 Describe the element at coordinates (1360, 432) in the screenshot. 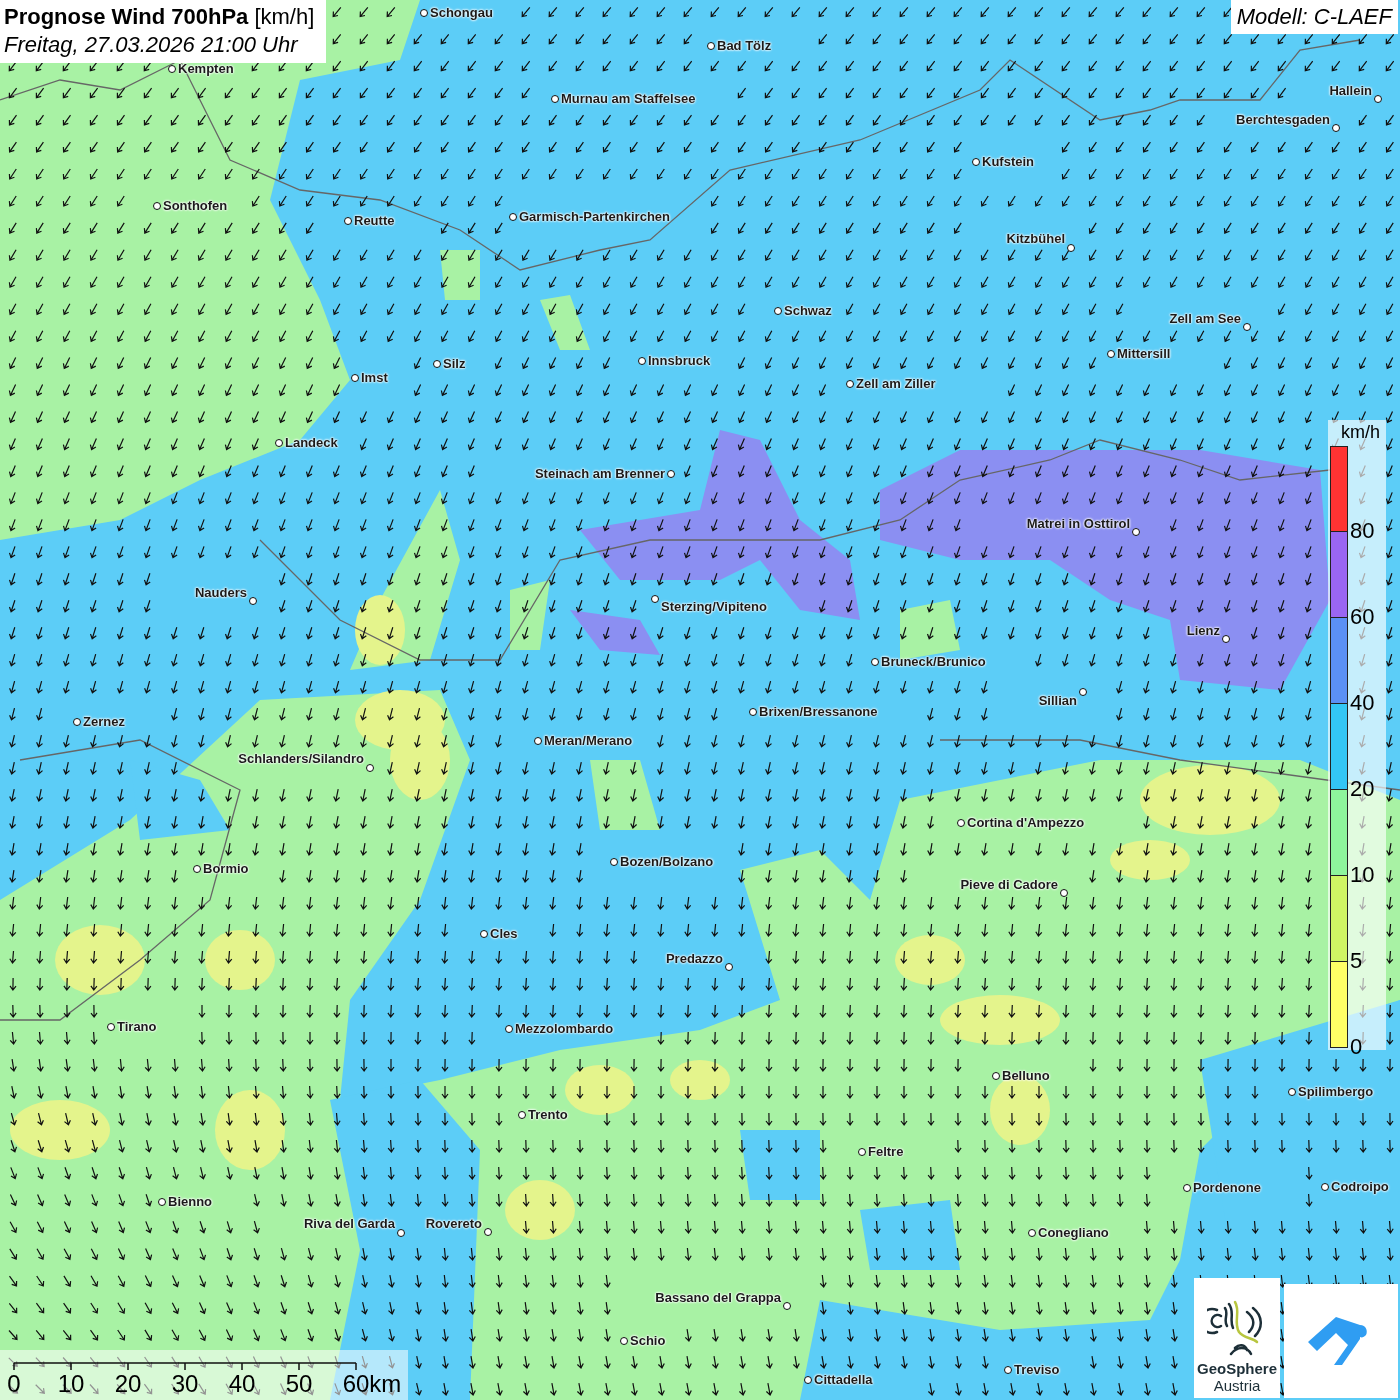

I see `legend-unit: km/h` at that location.